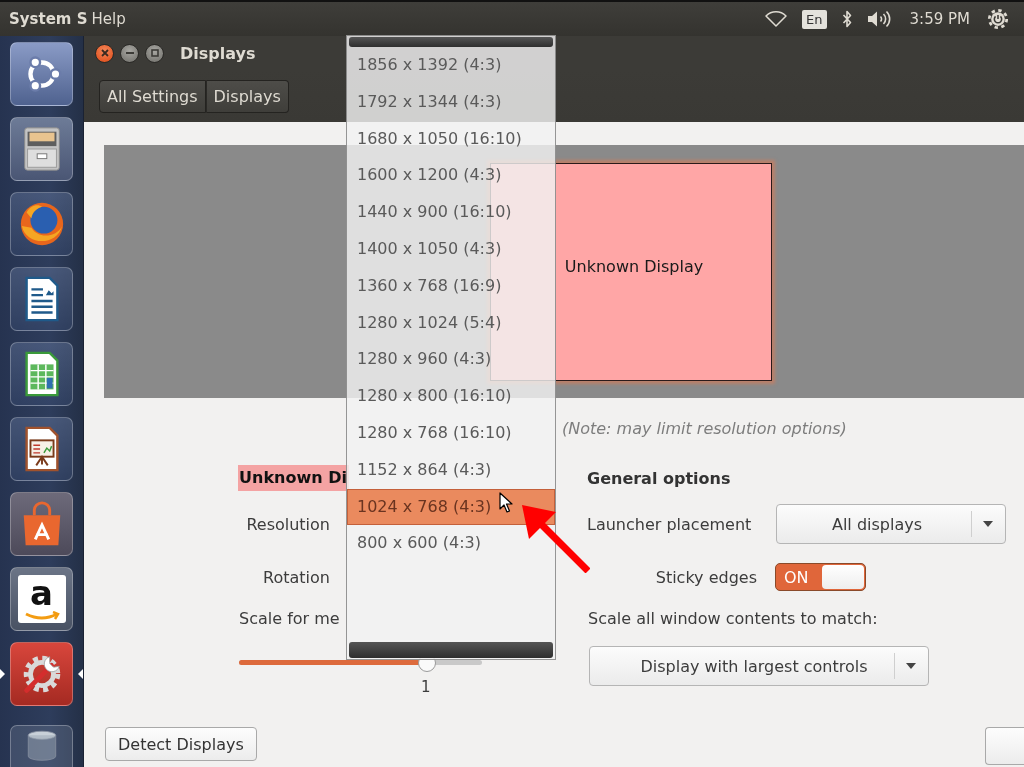 This screenshot has height=767, width=1024. What do you see at coordinates (814, 19) in the screenshot?
I see `keyboard-layout-indicator: En` at bounding box center [814, 19].